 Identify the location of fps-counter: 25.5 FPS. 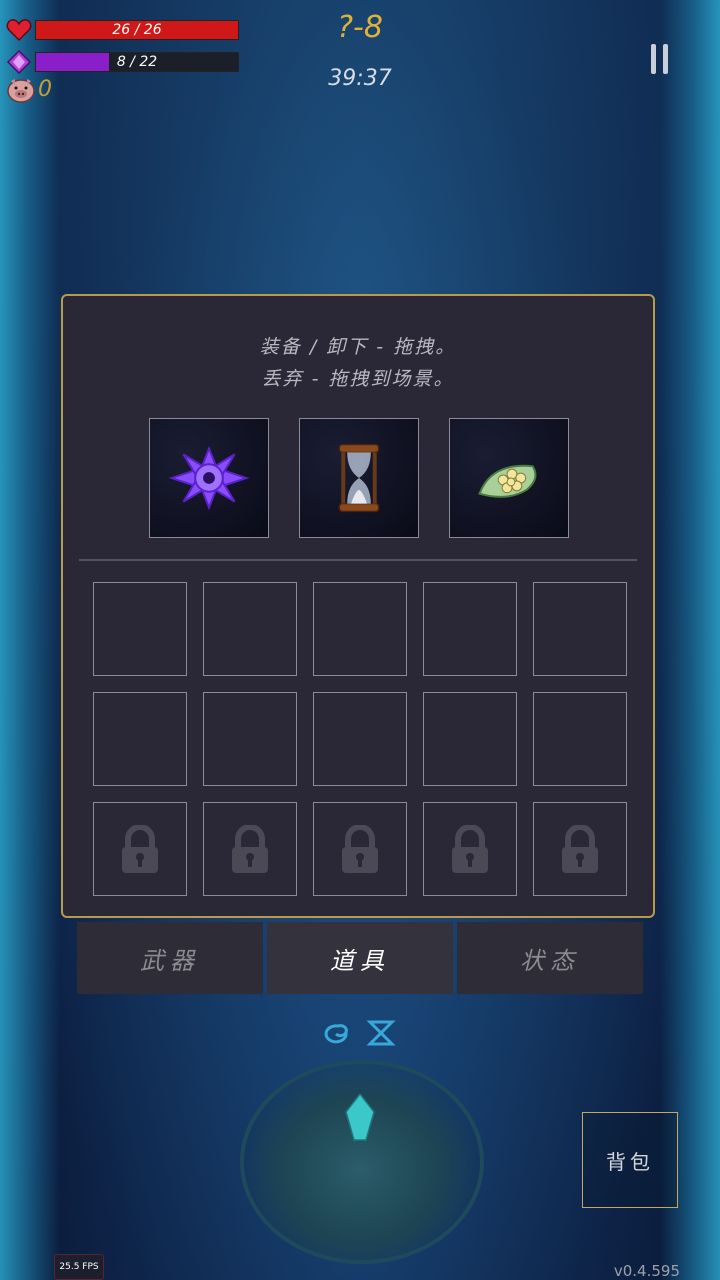
(79, 1267).